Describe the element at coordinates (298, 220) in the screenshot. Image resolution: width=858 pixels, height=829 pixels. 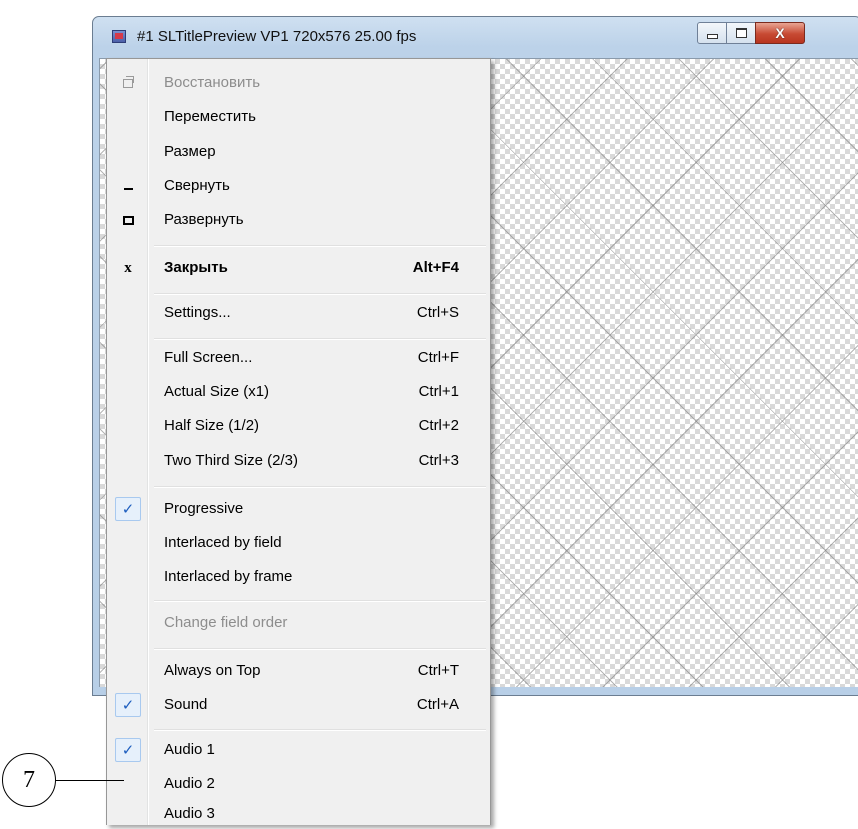
I see `menu-item-maximize: Развернуть` at that location.